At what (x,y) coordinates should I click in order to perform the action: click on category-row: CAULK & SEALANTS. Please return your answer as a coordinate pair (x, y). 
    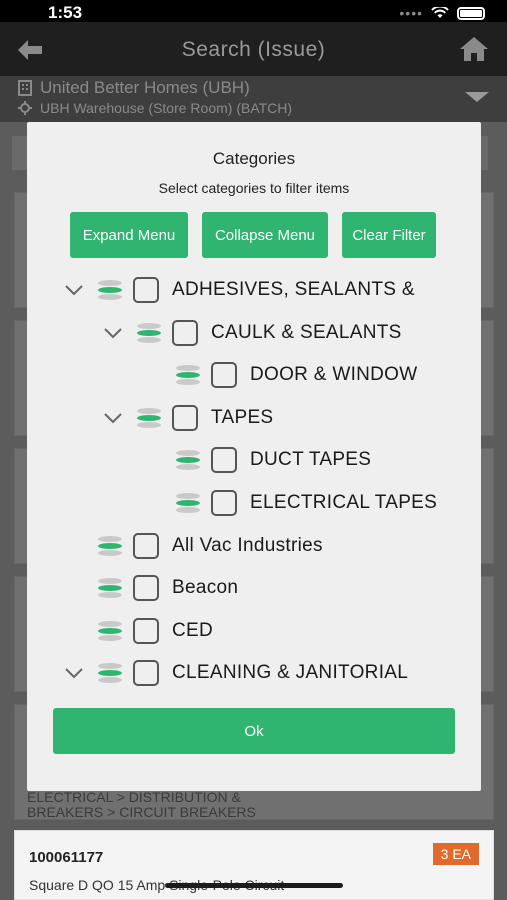
    Looking at the image, I should click on (252, 333).